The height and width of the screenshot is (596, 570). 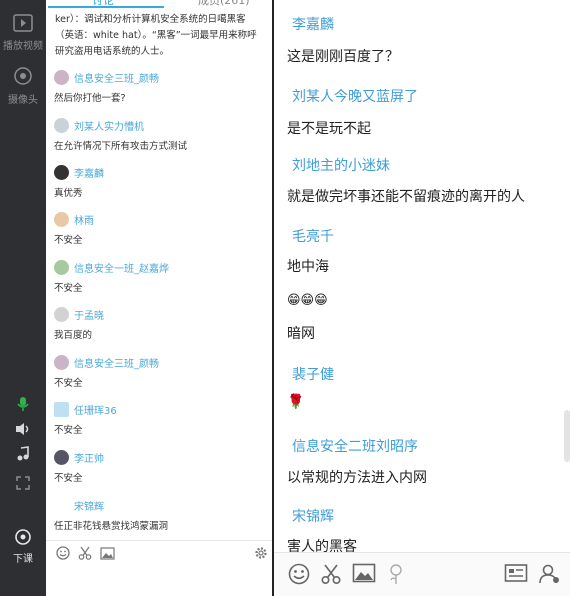 I want to click on speaker-icon, so click(x=23, y=430).